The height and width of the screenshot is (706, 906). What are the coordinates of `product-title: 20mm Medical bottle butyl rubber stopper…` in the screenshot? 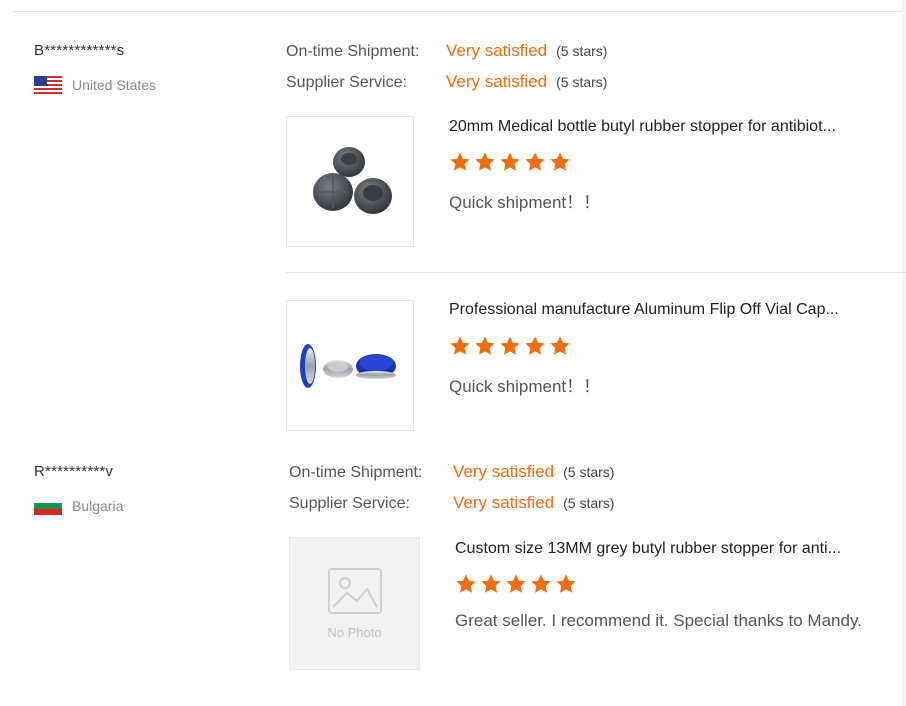 It's located at (642, 127).